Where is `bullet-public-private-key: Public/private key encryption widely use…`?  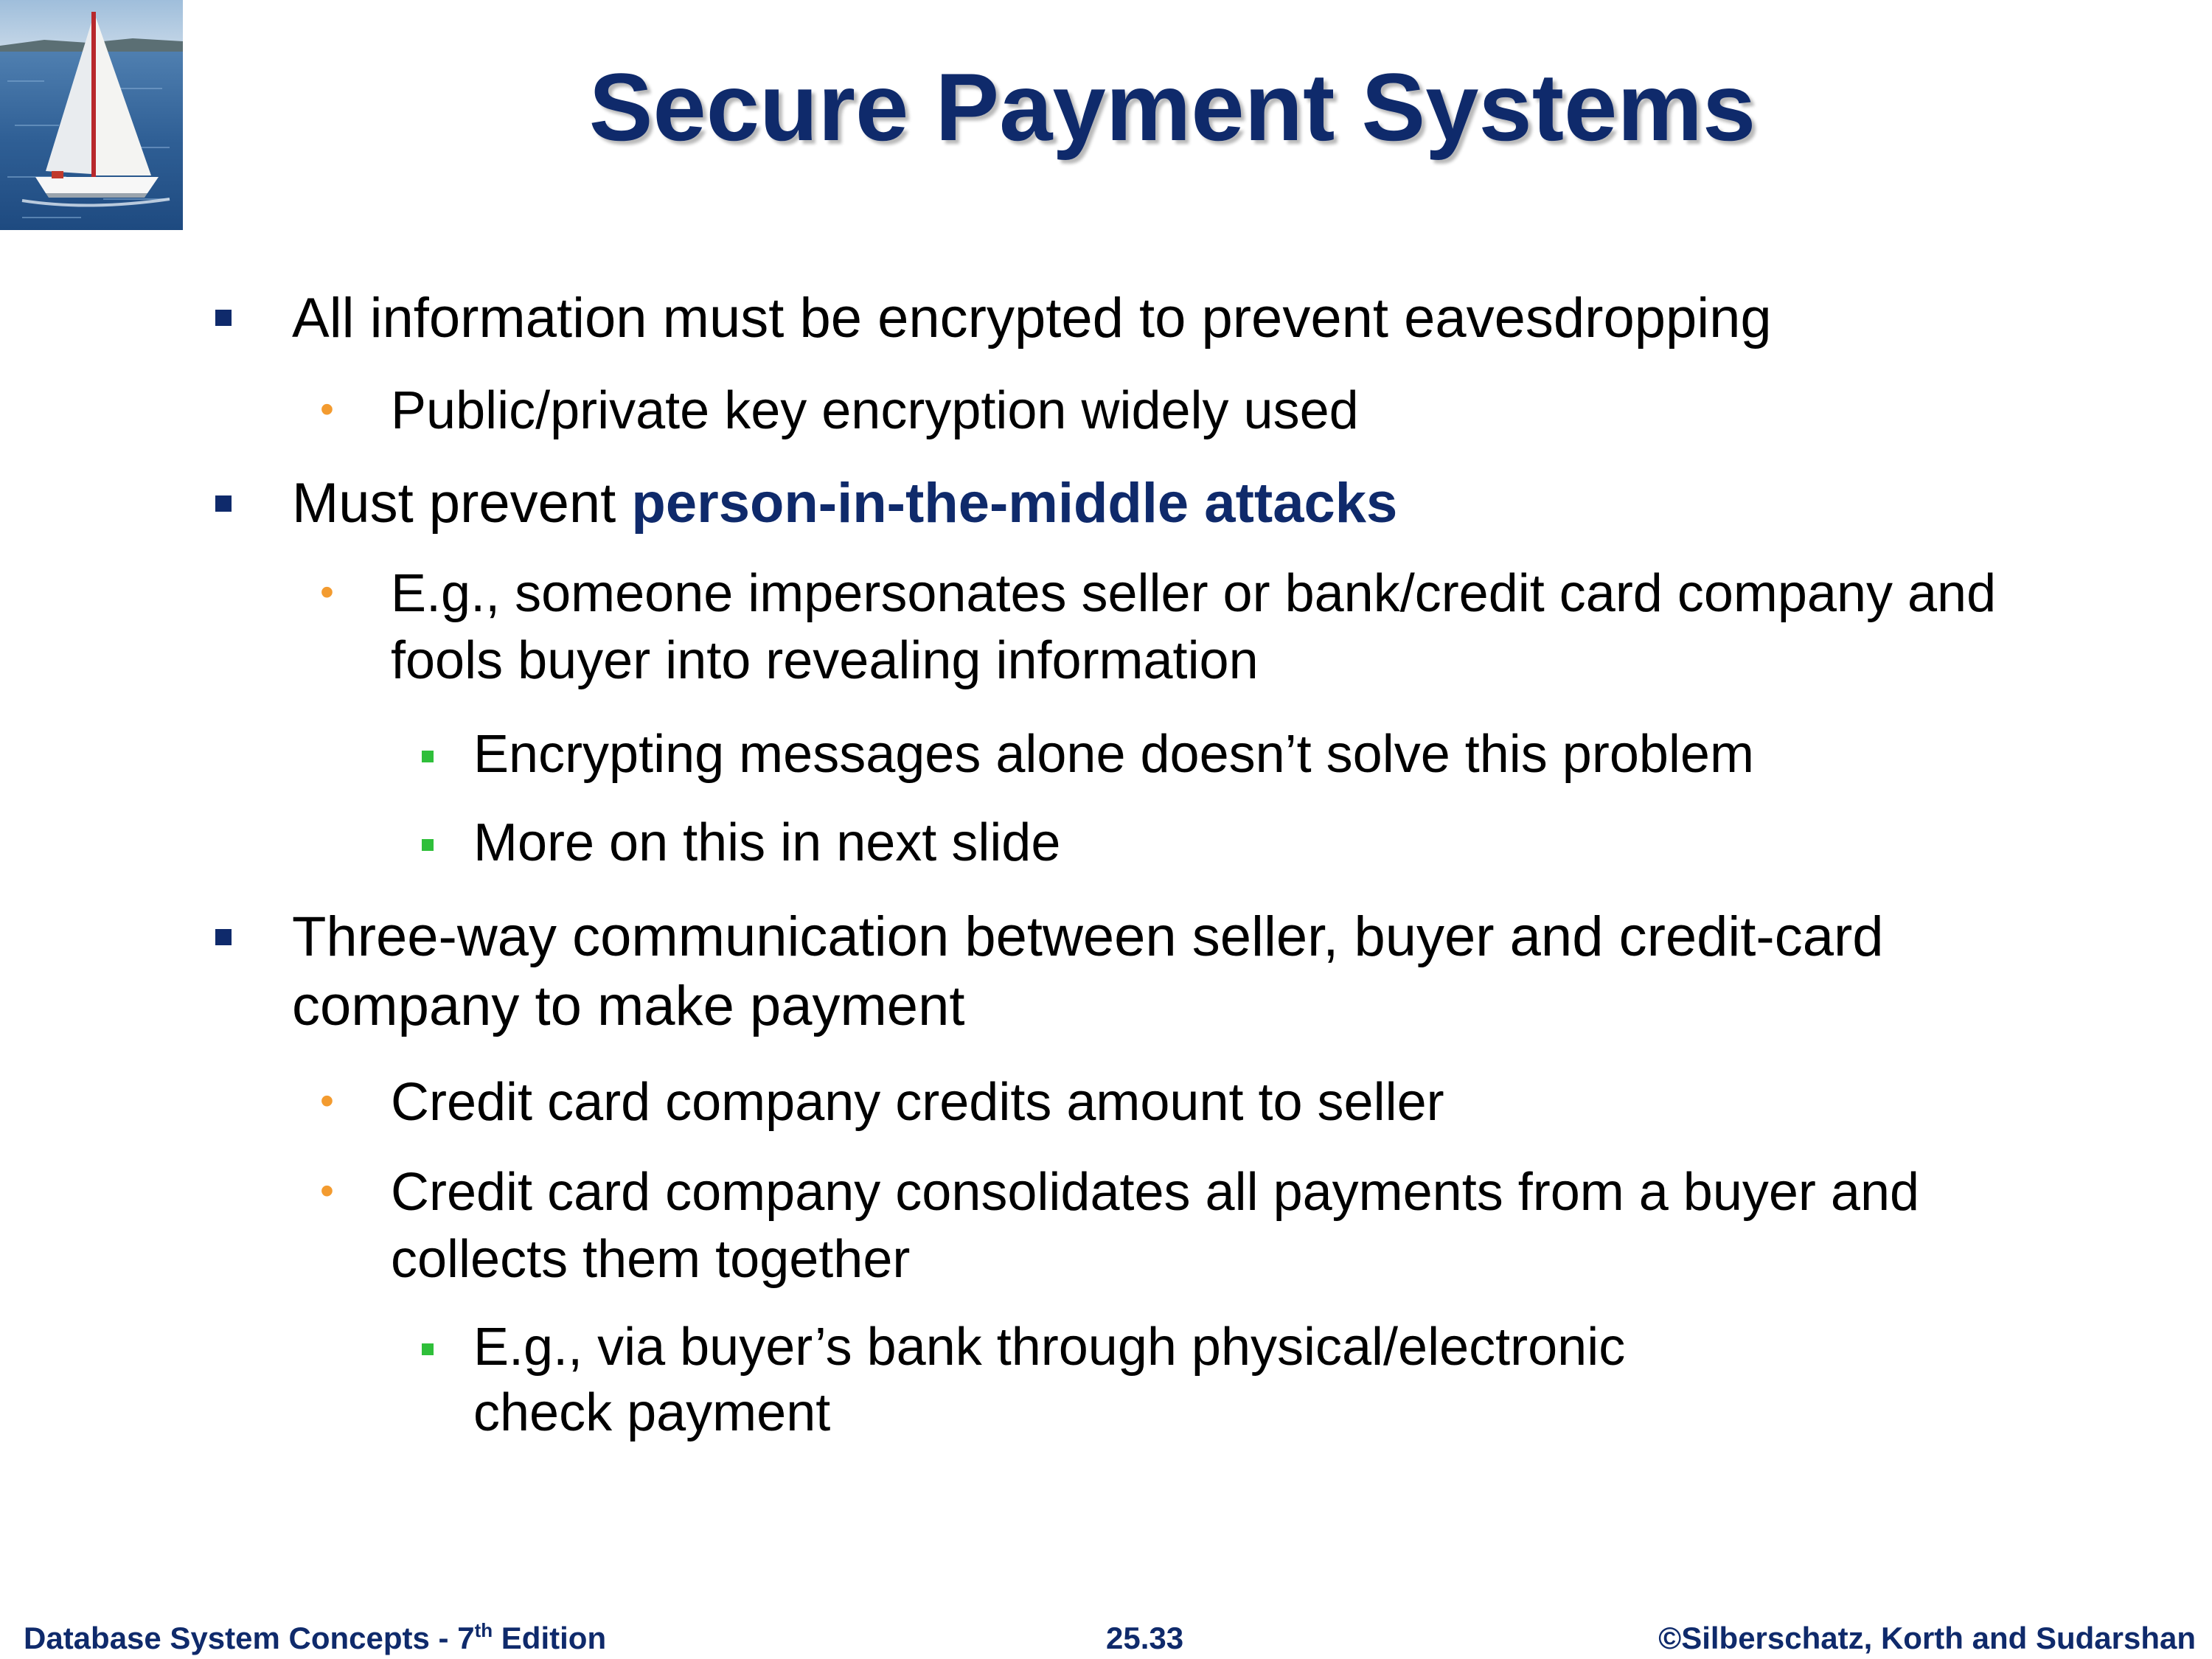 bullet-public-private-key: Public/private key encryption widely use… is located at coordinates (875, 410).